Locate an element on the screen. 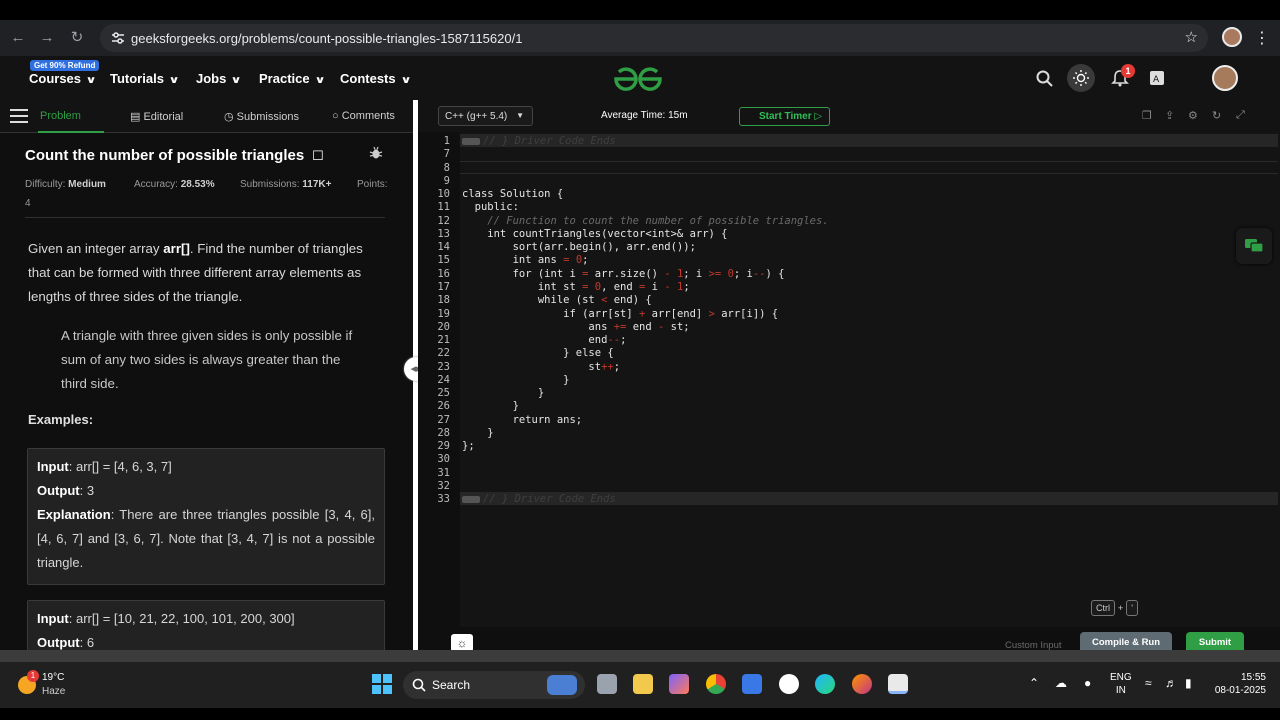  horizontal-scrollbar is located at coordinates (640, 656).